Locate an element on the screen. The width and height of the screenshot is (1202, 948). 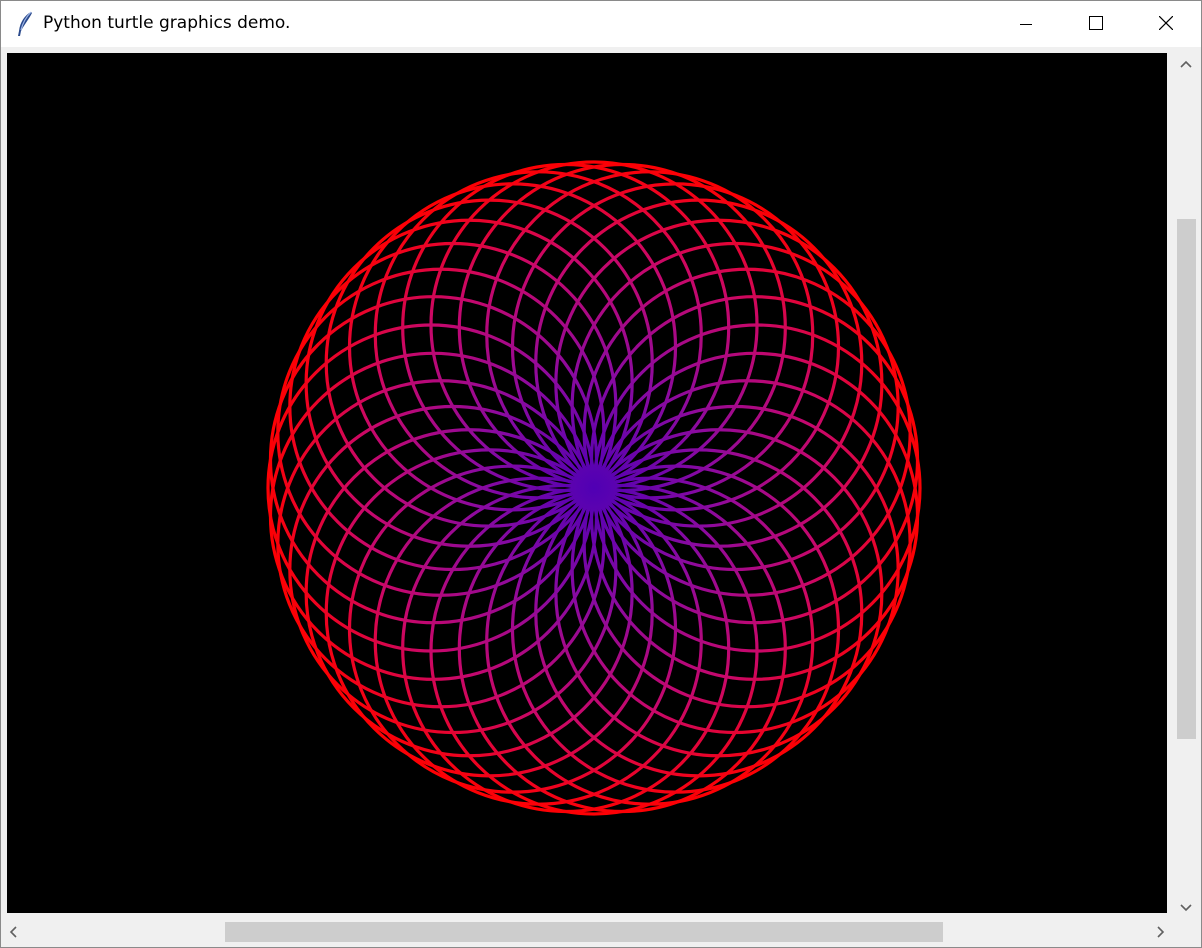
minimize-button is located at coordinates (1026, 24).